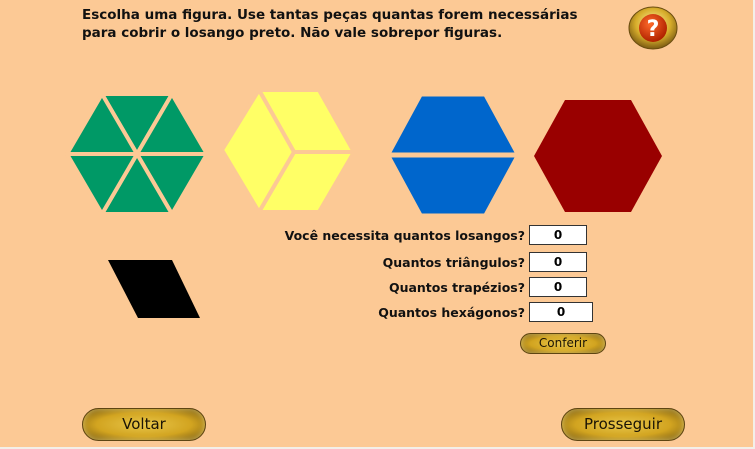 This screenshot has width=755, height=449. Describe the element at coordinates (623, 424) in the screenshot. I see `prosseguir-button: Prosseguir` at that location.